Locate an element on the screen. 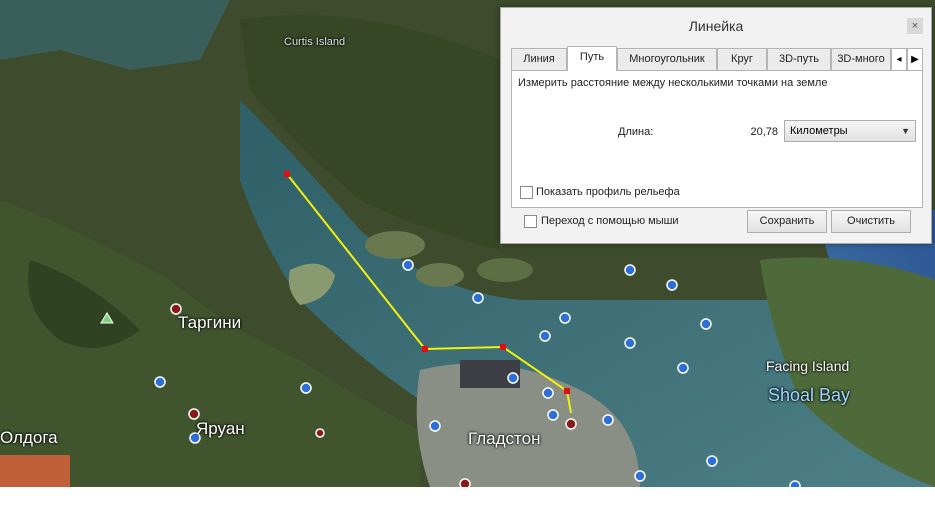  unit-select: Километры ▼ is located at coordinates (850, 131).